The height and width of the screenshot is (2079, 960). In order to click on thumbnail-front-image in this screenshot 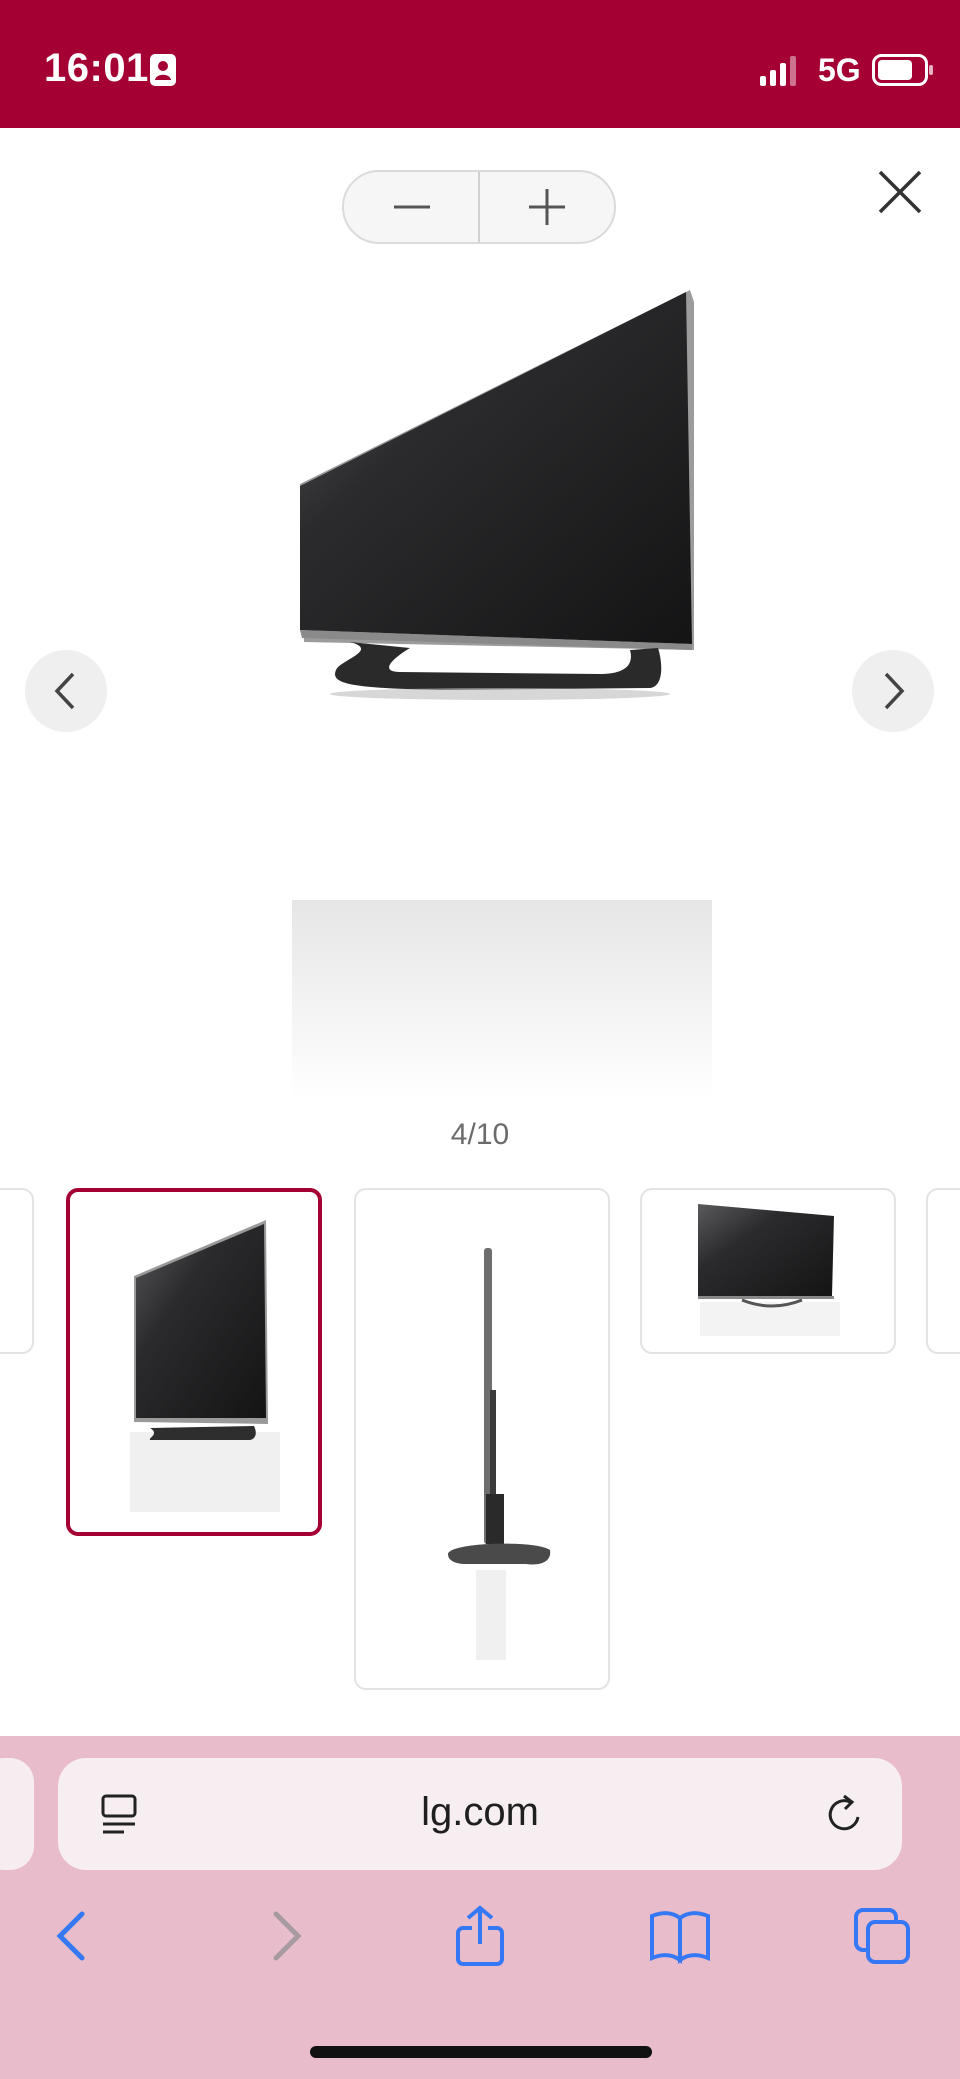, I will do `click(769, 1270)`.